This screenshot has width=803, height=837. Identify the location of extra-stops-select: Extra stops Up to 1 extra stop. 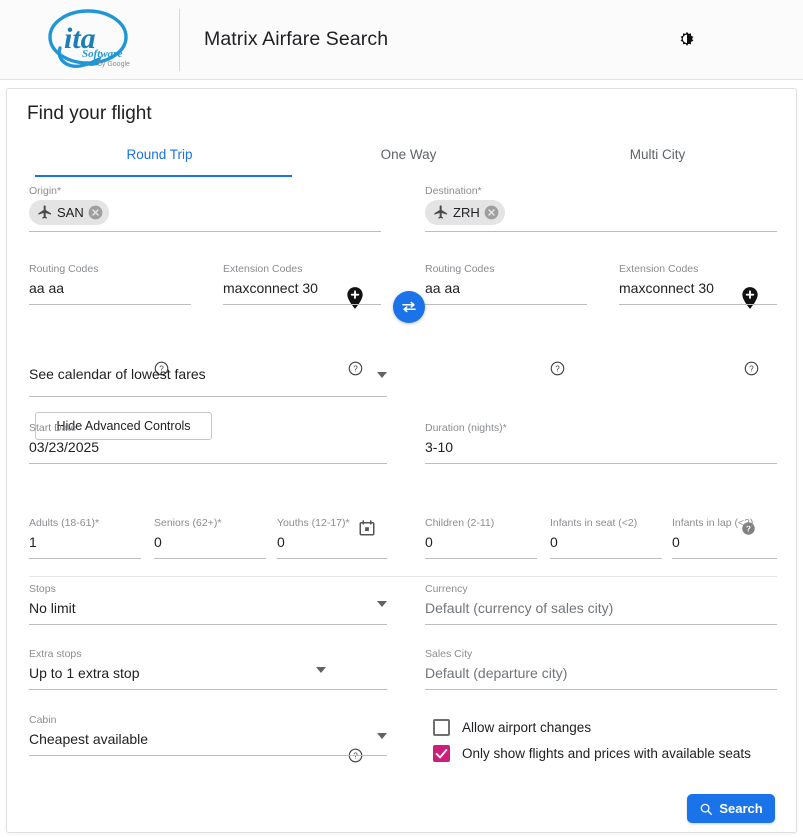
(208, 669).